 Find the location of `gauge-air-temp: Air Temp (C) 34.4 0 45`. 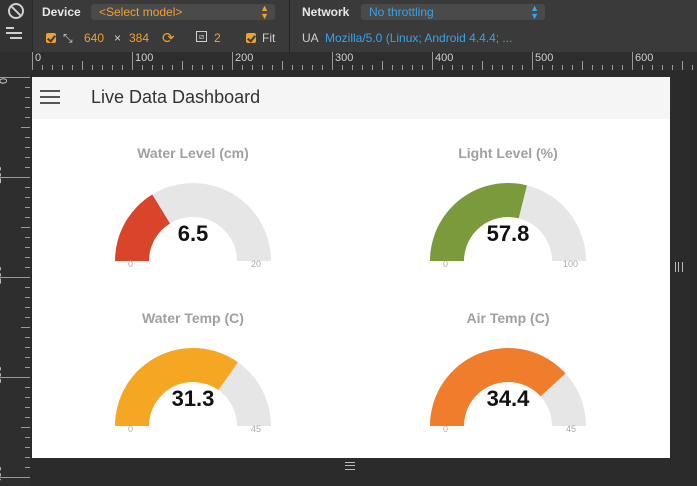

gauge-air-temp: Air Temp (C) 34.4 0 45 is located at coordinates (508, 380).